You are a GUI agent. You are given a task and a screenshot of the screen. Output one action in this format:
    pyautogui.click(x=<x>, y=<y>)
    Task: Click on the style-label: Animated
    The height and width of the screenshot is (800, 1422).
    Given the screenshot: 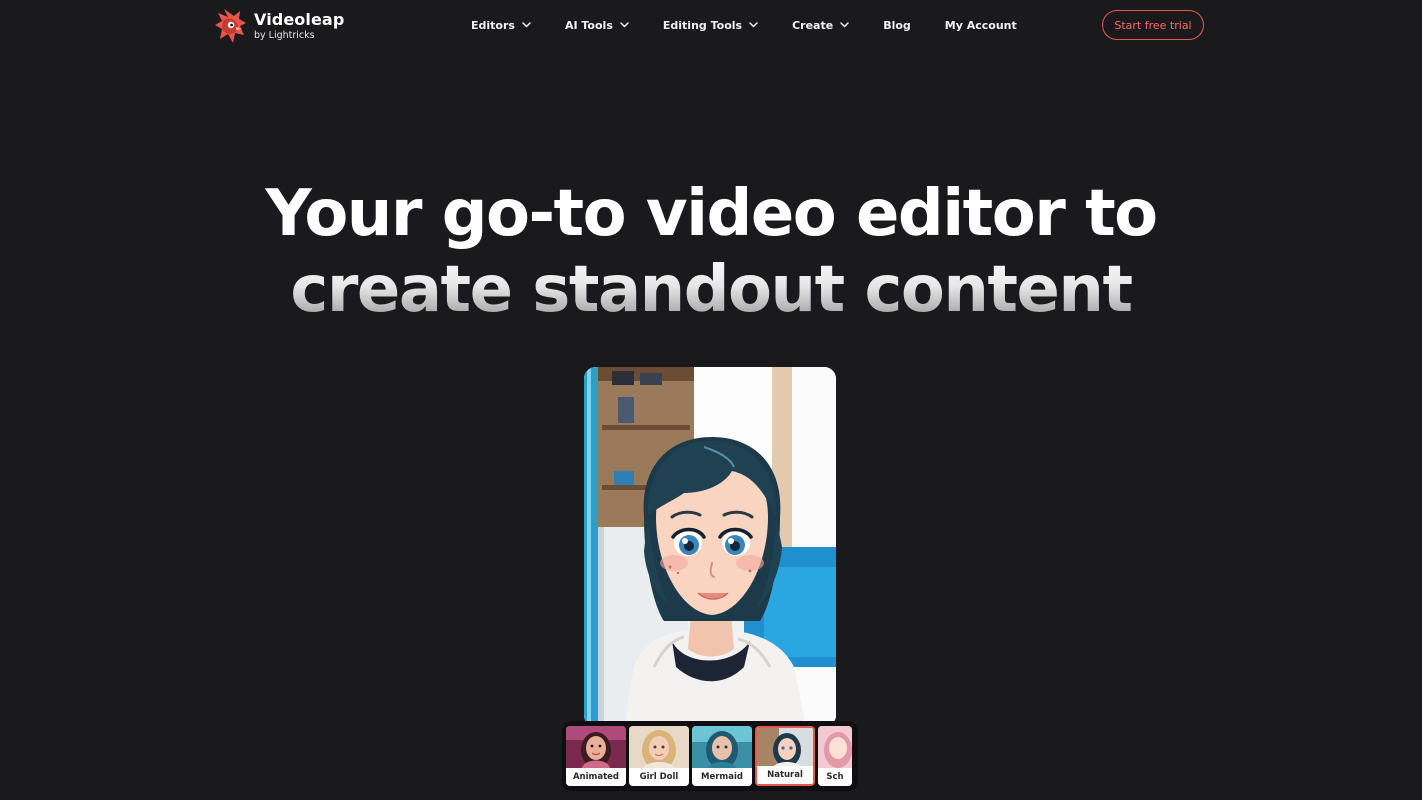 What is the action you would take?
    pyautogui.click(x=596, y=777)
    